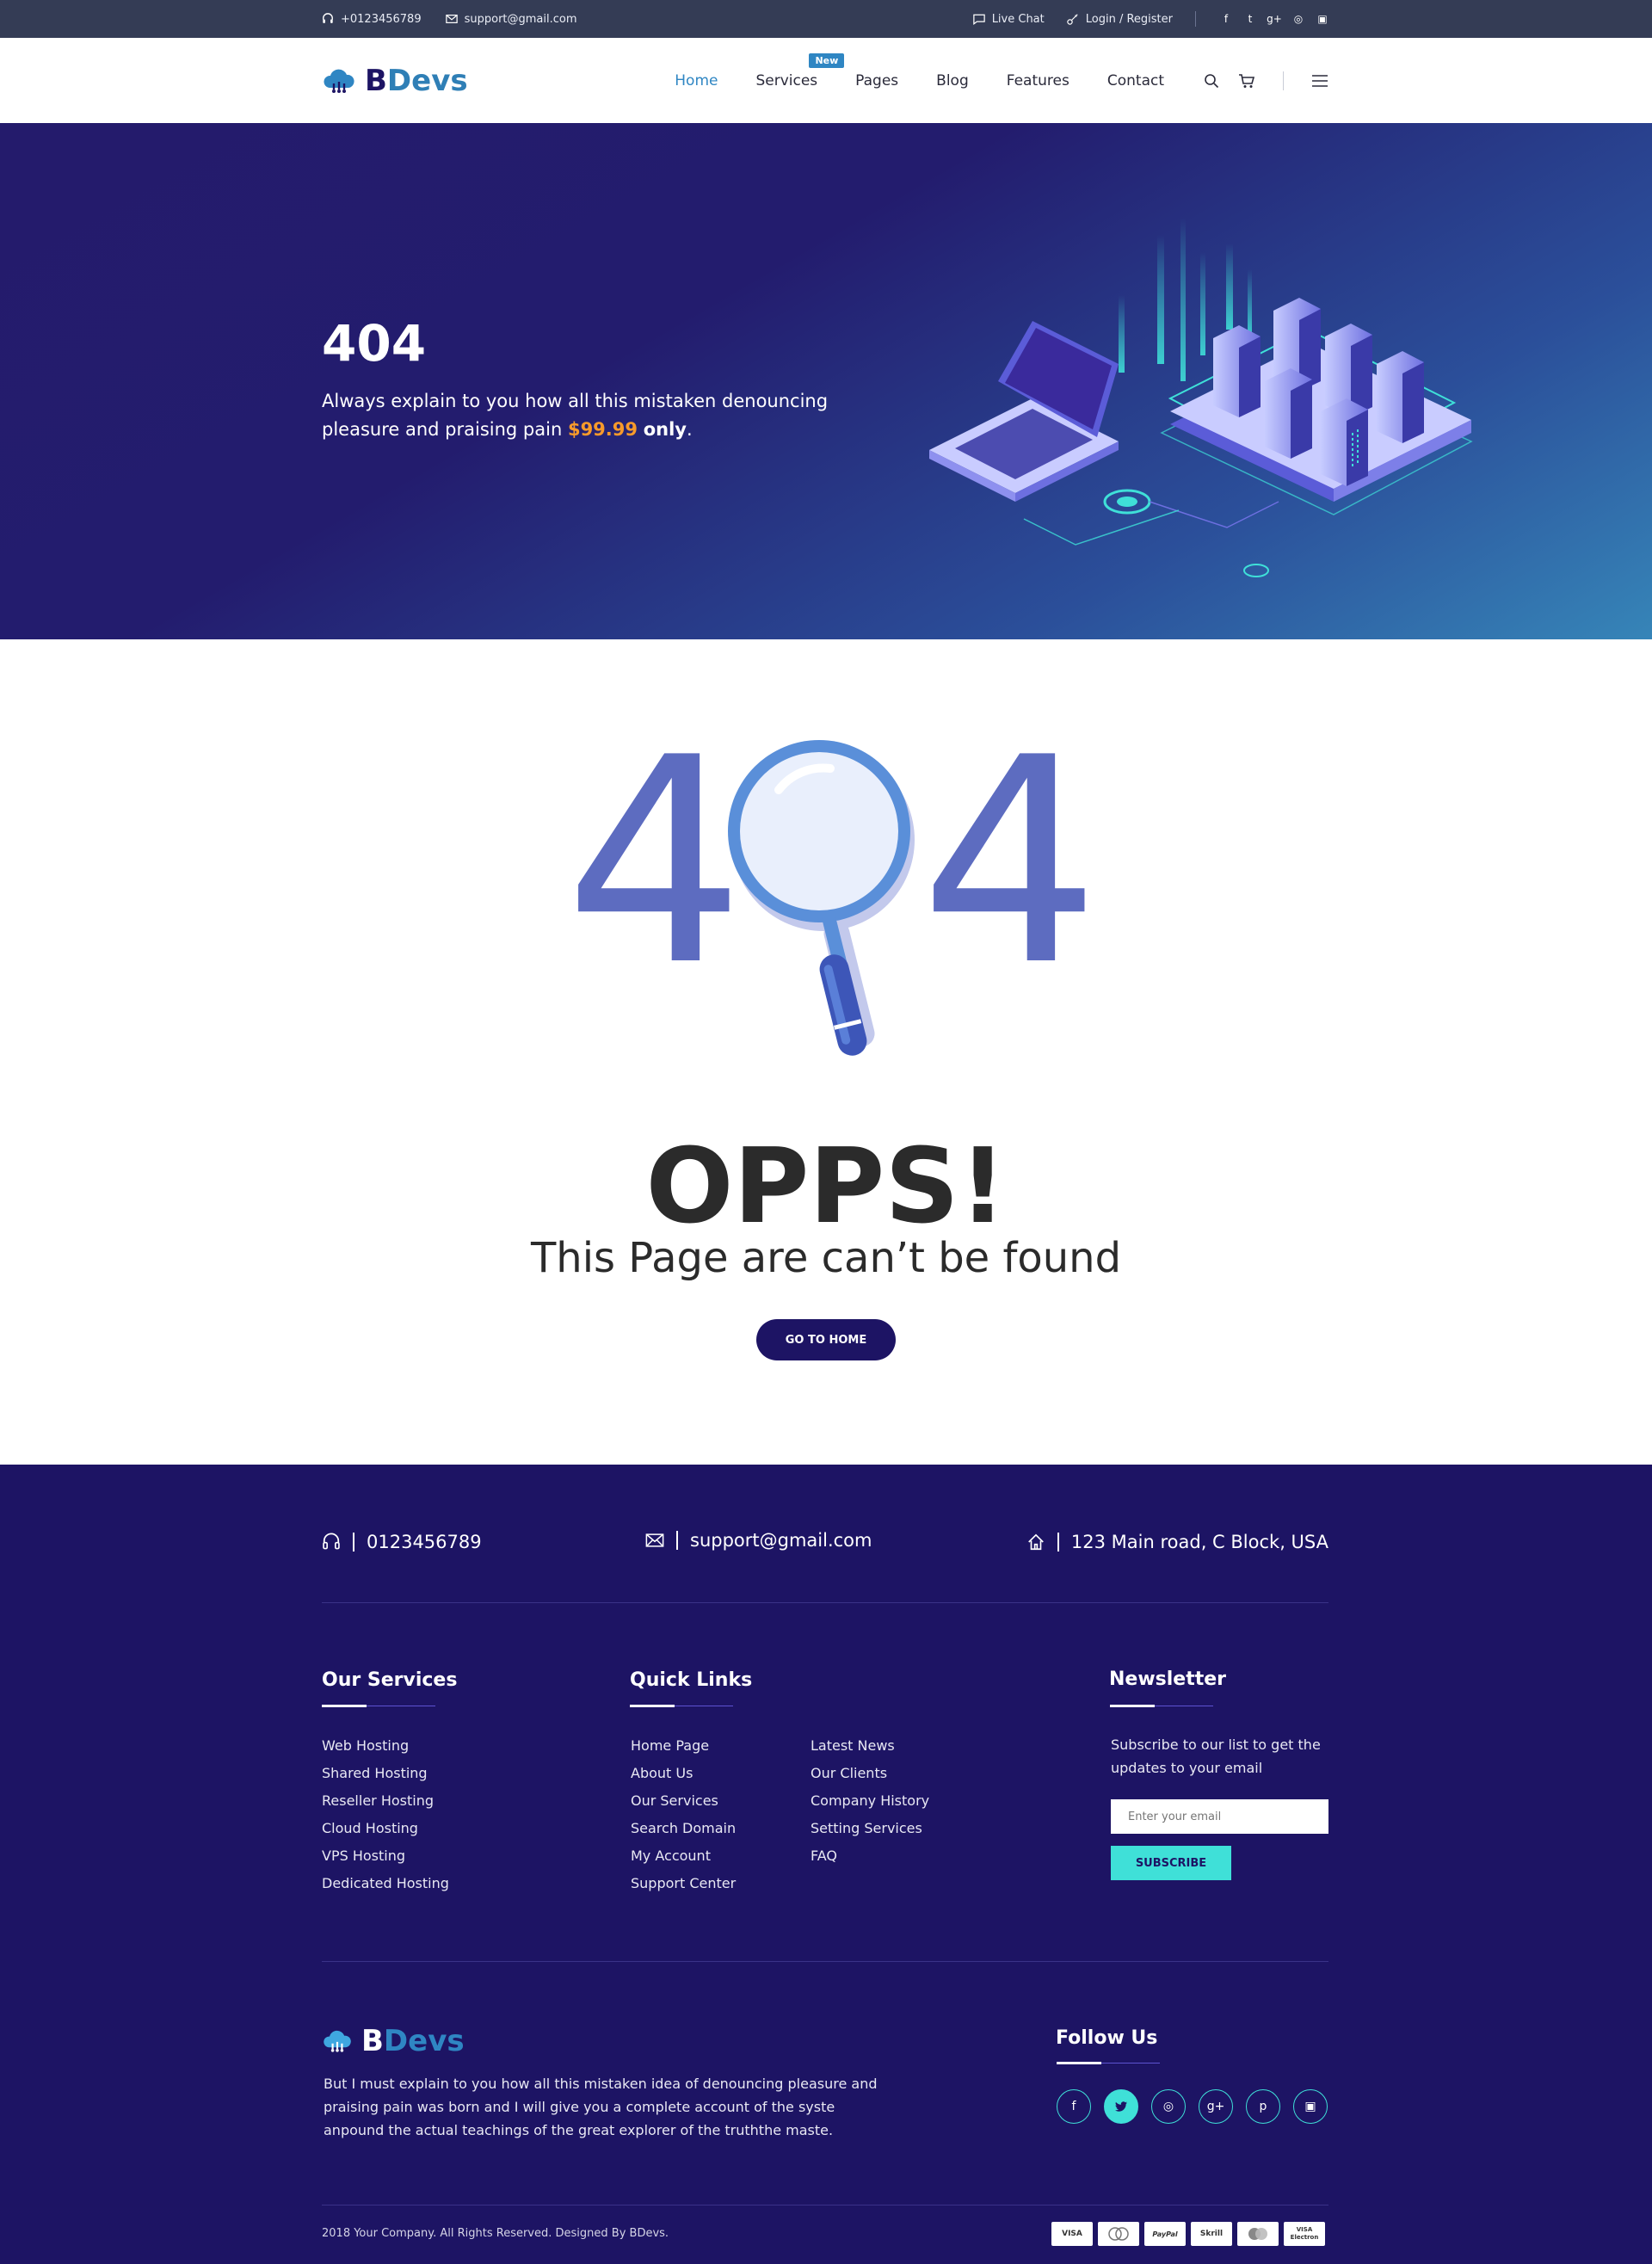  I want to click on quick-link: FAQ, so click(870, 1856).